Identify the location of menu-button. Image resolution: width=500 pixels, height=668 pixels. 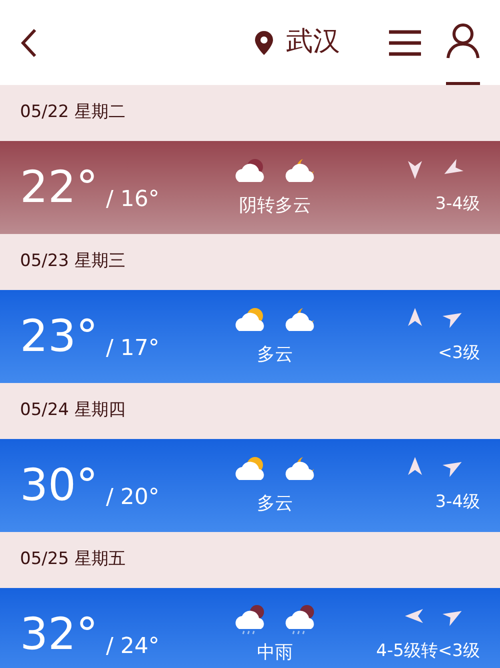
(405, 42).